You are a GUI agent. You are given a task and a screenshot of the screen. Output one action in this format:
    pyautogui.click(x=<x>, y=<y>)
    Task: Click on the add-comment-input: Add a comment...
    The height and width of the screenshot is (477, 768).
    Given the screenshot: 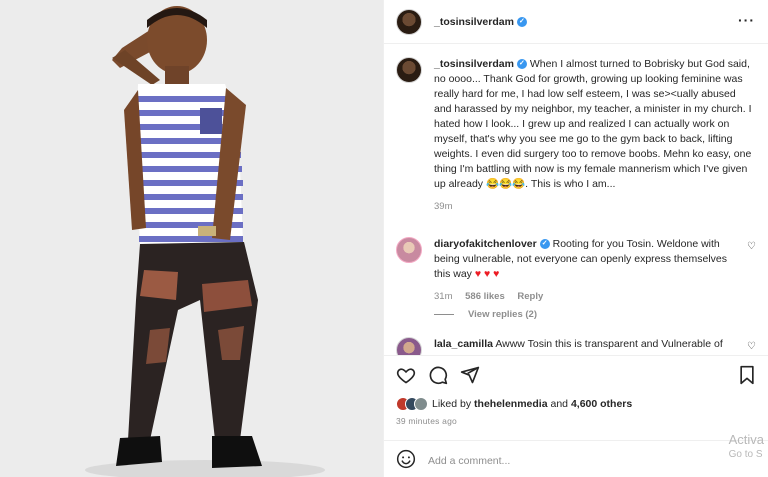 What is the action you would take?
    pyautogui.click(x=469, y=461)
    